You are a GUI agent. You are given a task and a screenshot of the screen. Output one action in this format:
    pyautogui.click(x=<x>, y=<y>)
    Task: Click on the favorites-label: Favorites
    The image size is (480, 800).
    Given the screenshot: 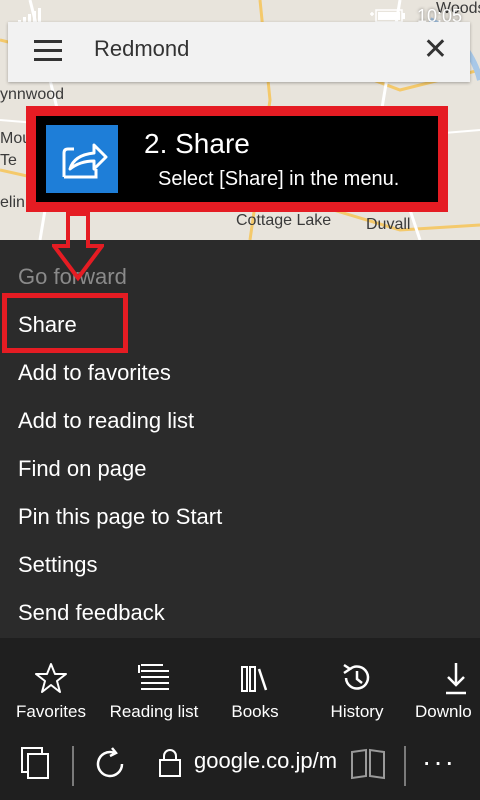 What is the action you would take?
    pyautogui.click(x=51, y=711)
    